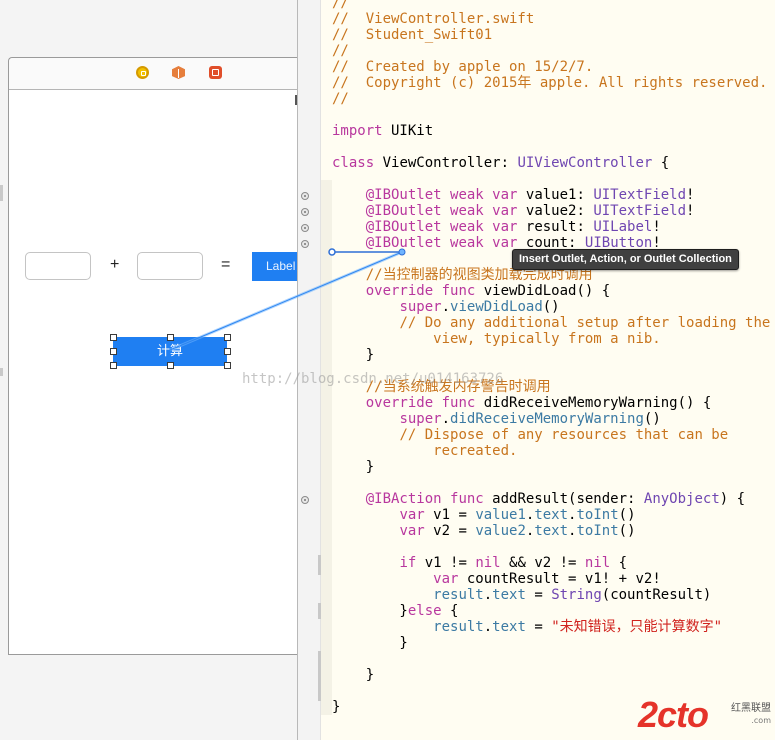  I want to click on scene-dock, so click(153, 74).